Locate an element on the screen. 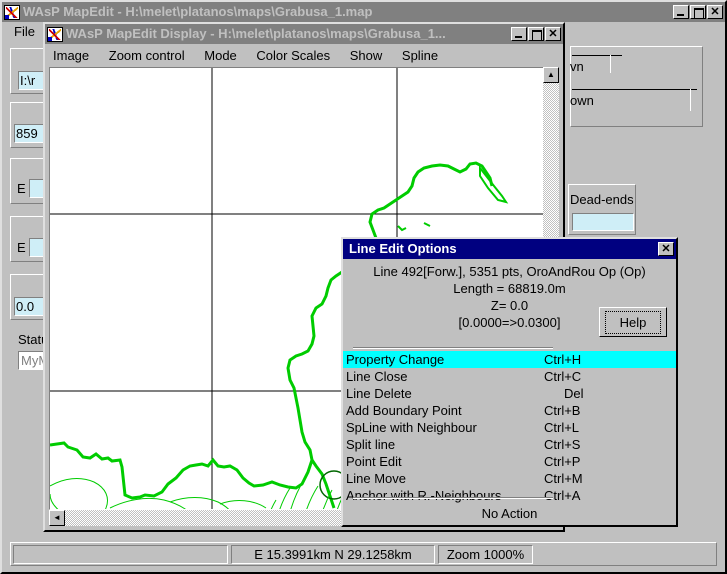  dialog-help-button-label: Help is located at coordinates (633, 322).